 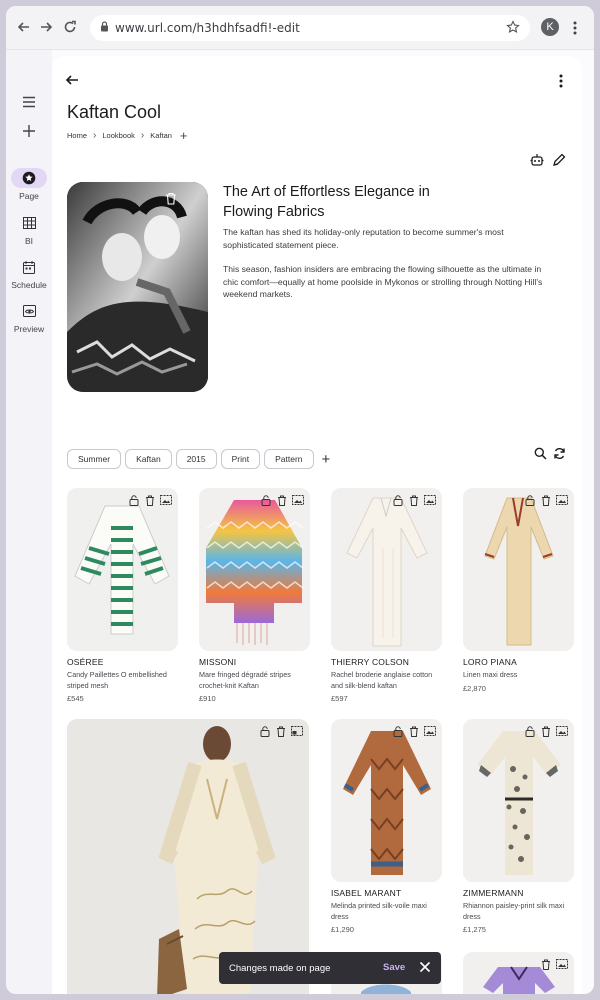 What do you see at coordinates (342, 929) in the screenshot?
I see `product-price: £1,290` at bounding box center [342, 929].